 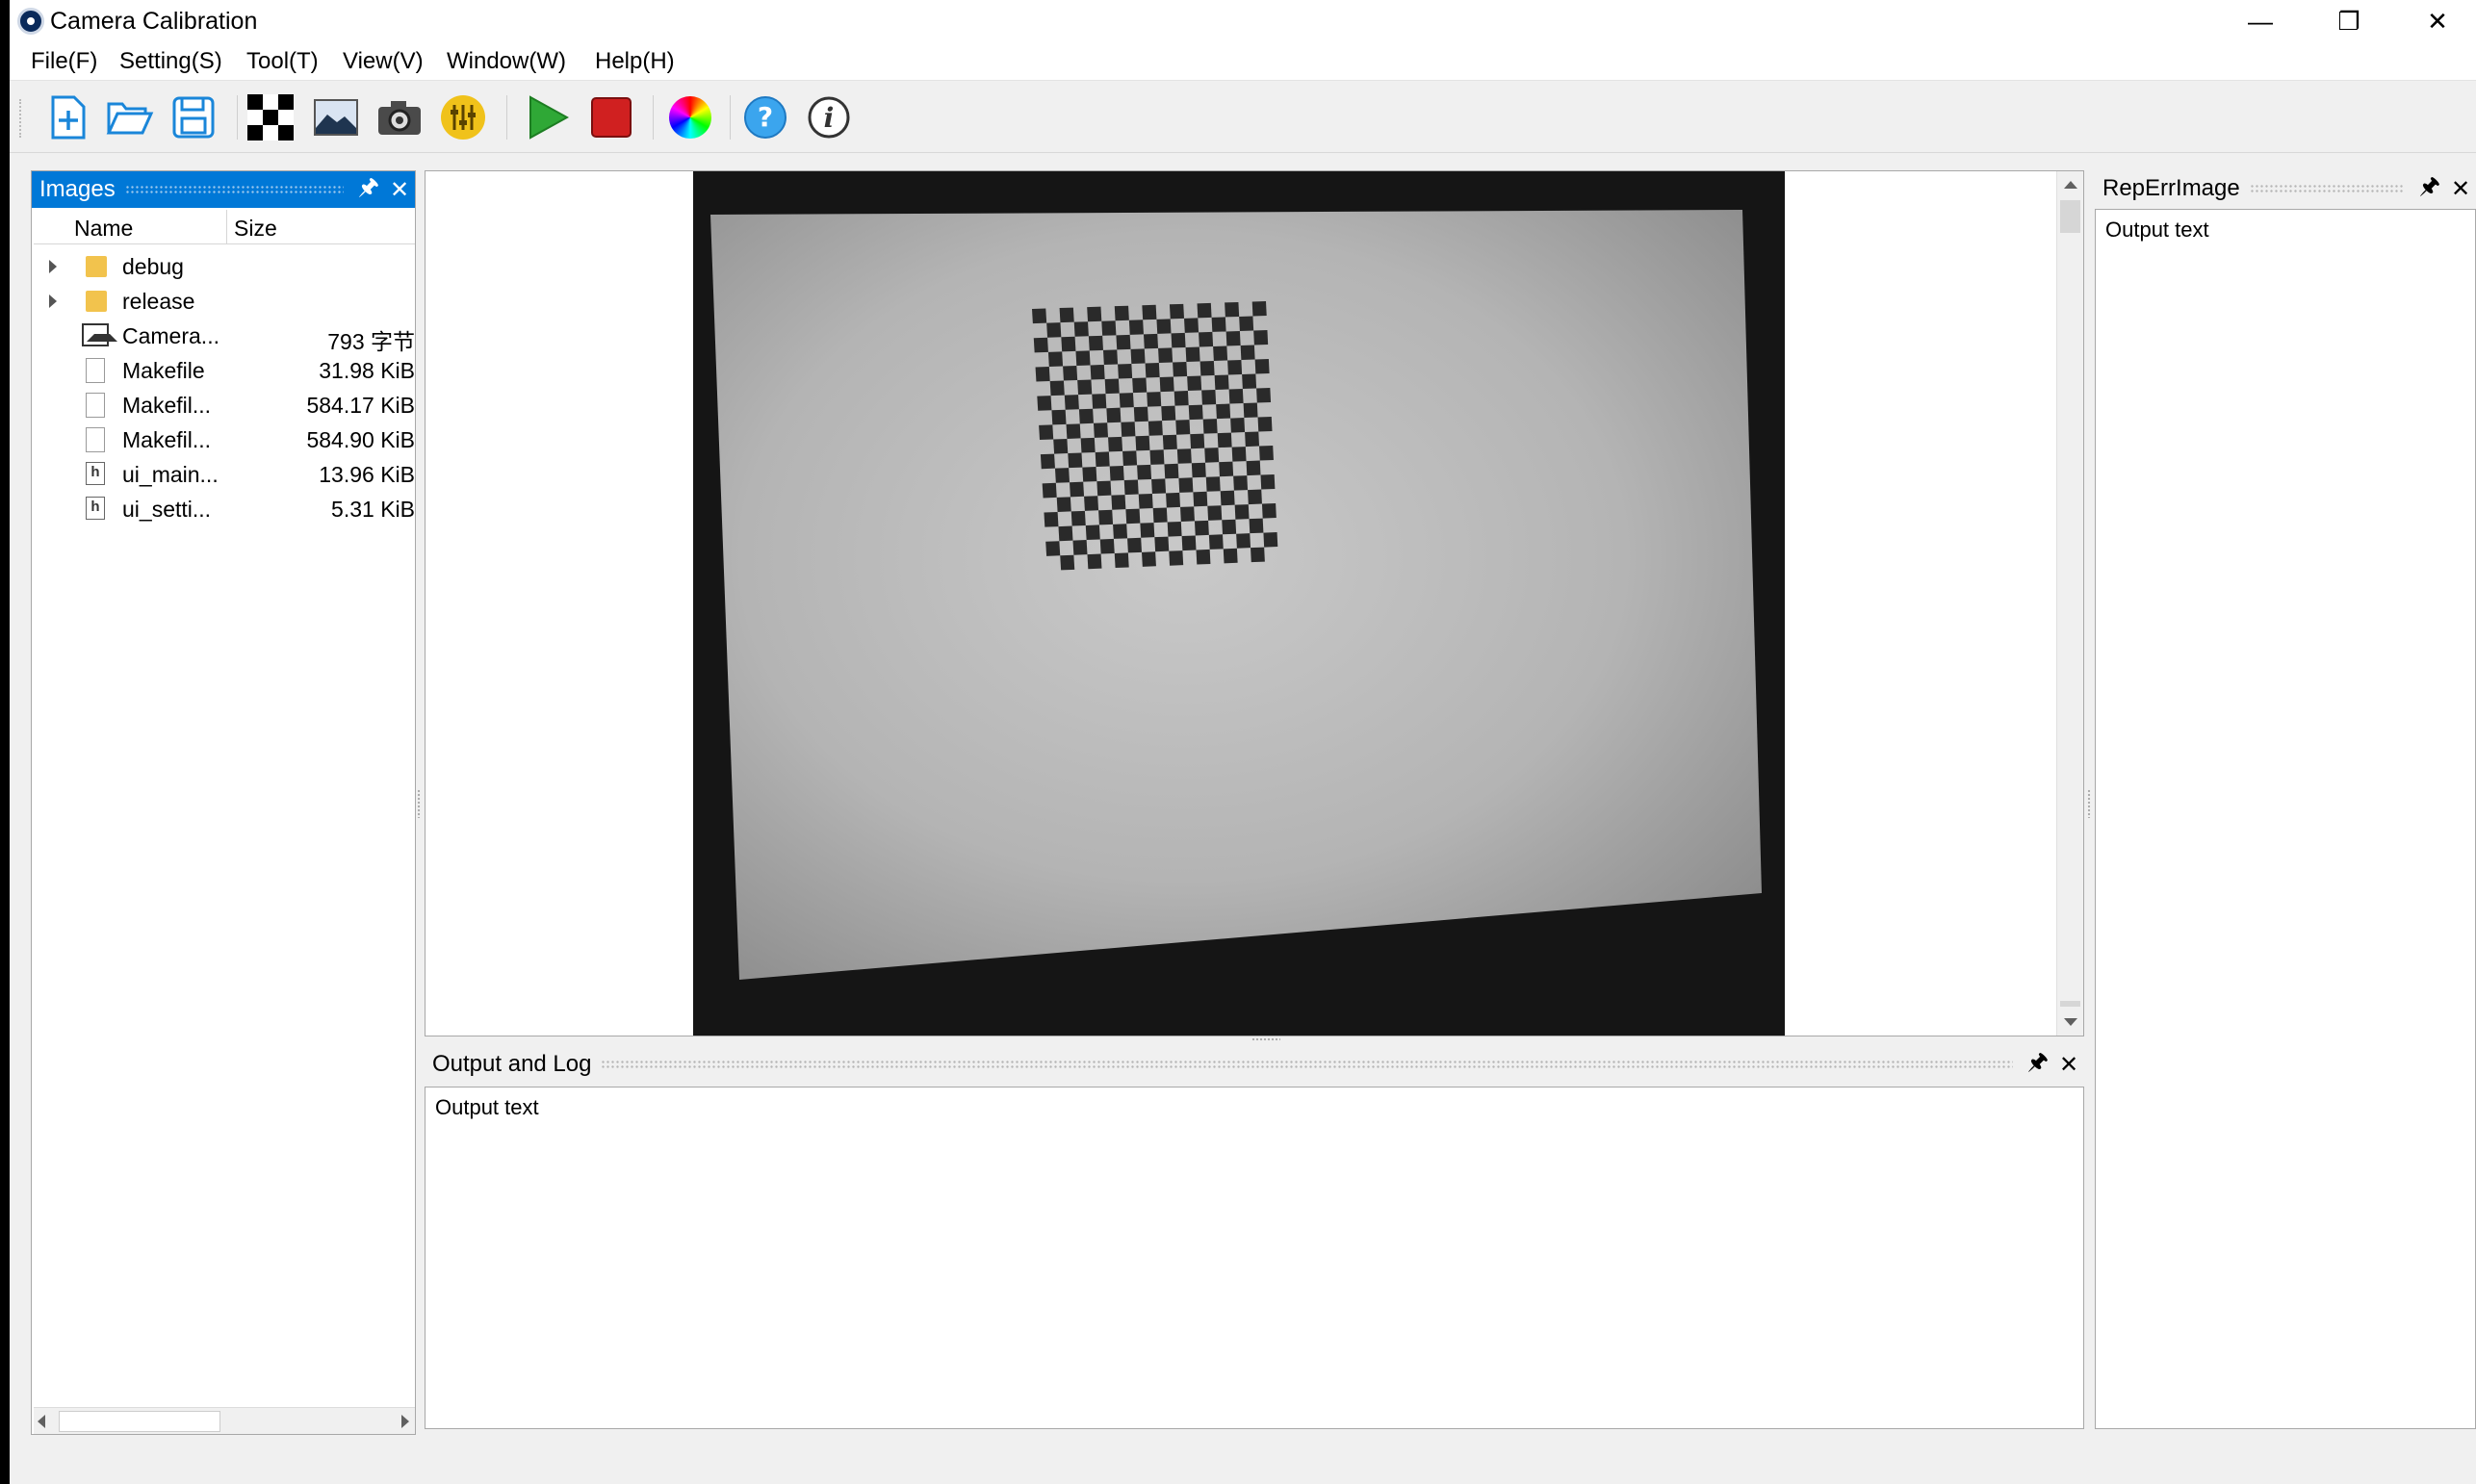 I want to click on help-icon: ?, so click(x=765, y=117).